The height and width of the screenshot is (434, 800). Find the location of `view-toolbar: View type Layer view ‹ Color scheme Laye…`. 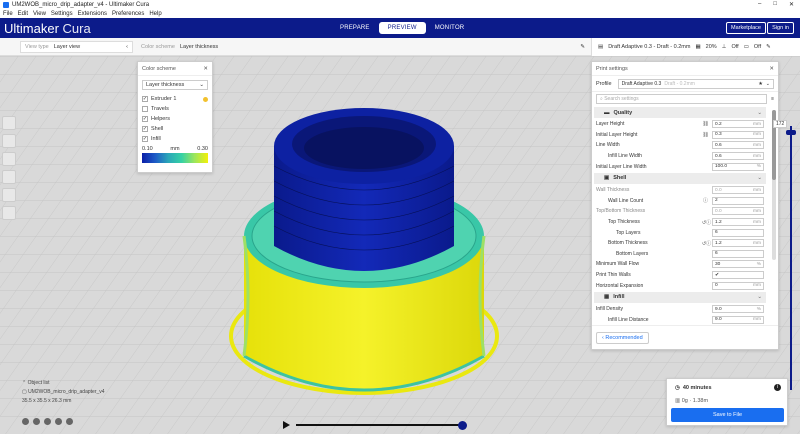

view-toolbar: View type Layer view ‹ Color scheme Laye… is located at coordinates (400, 47).